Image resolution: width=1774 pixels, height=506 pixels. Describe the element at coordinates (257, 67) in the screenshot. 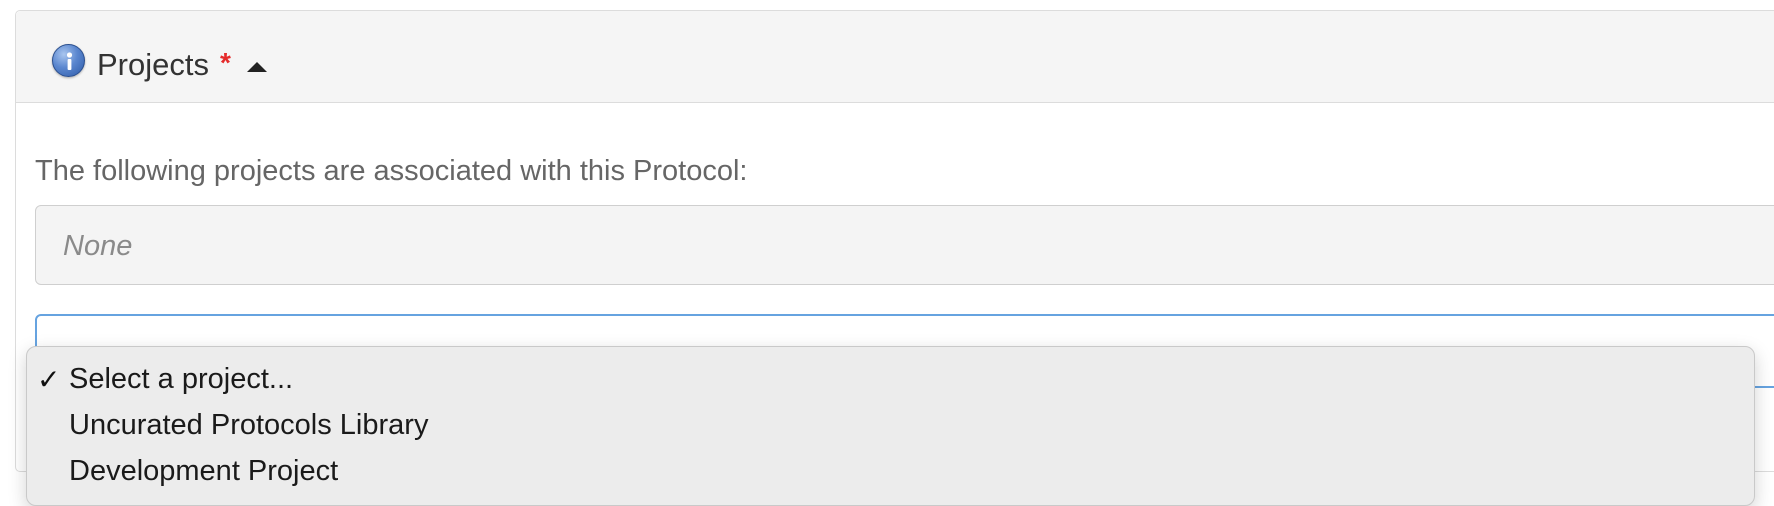

I see `caret-up-icon` at that location.